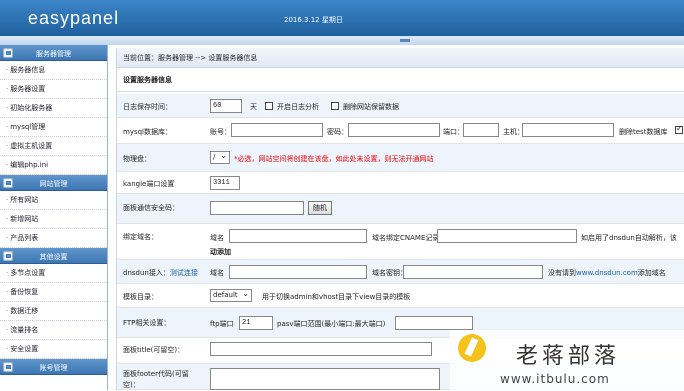 This screenshot has height=391, width=684. What do you see at coordinates (53, 292) in the screenshot?
I see `sidebar-item: 备份恢复` at bounding box center [53, 292].